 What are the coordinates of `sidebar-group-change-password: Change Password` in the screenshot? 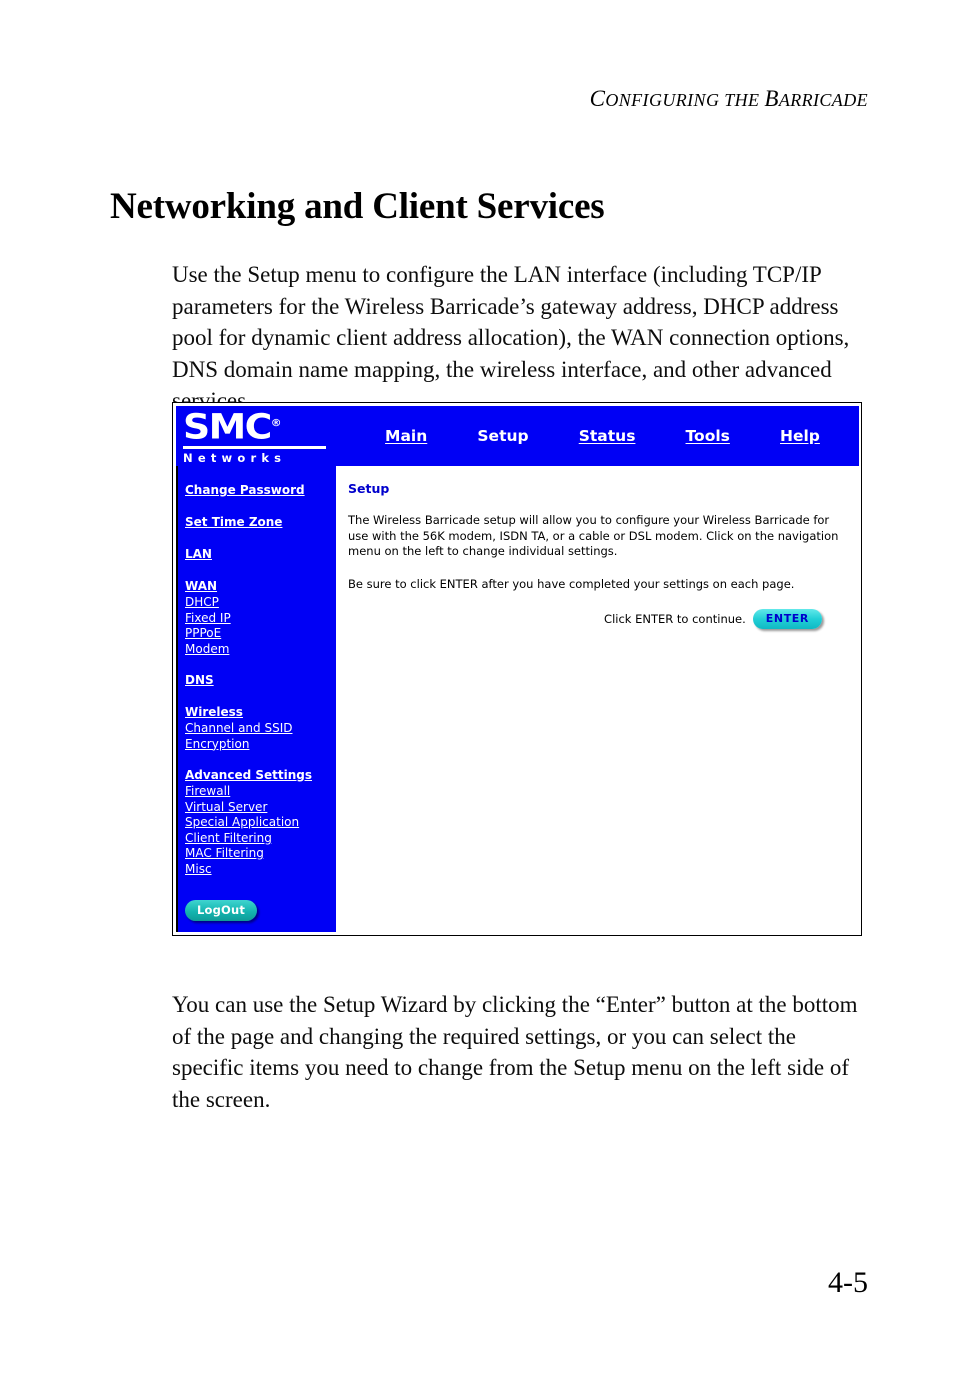 It's located at (260, 489).